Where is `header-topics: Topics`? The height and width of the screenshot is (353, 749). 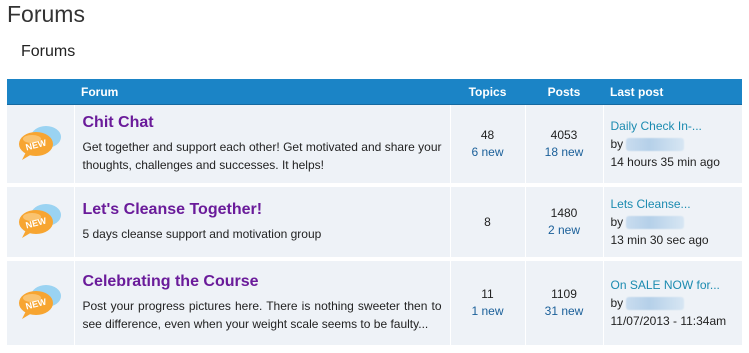
header-topics: Topics is located at coordinates (487, 92).